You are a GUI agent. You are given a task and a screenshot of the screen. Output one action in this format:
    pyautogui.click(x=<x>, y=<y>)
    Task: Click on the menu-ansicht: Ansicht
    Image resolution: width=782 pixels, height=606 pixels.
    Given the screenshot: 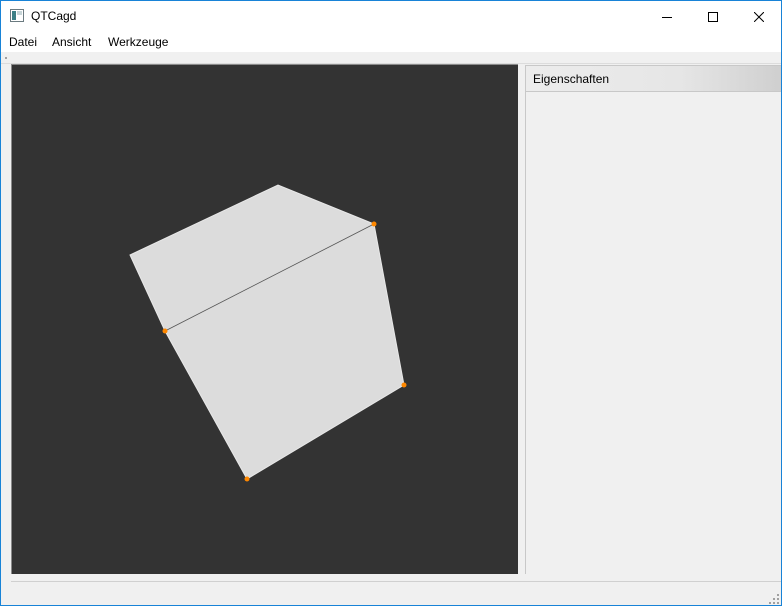 What is the action you would take?
    pyautogui.click(x=71, y=42)
    